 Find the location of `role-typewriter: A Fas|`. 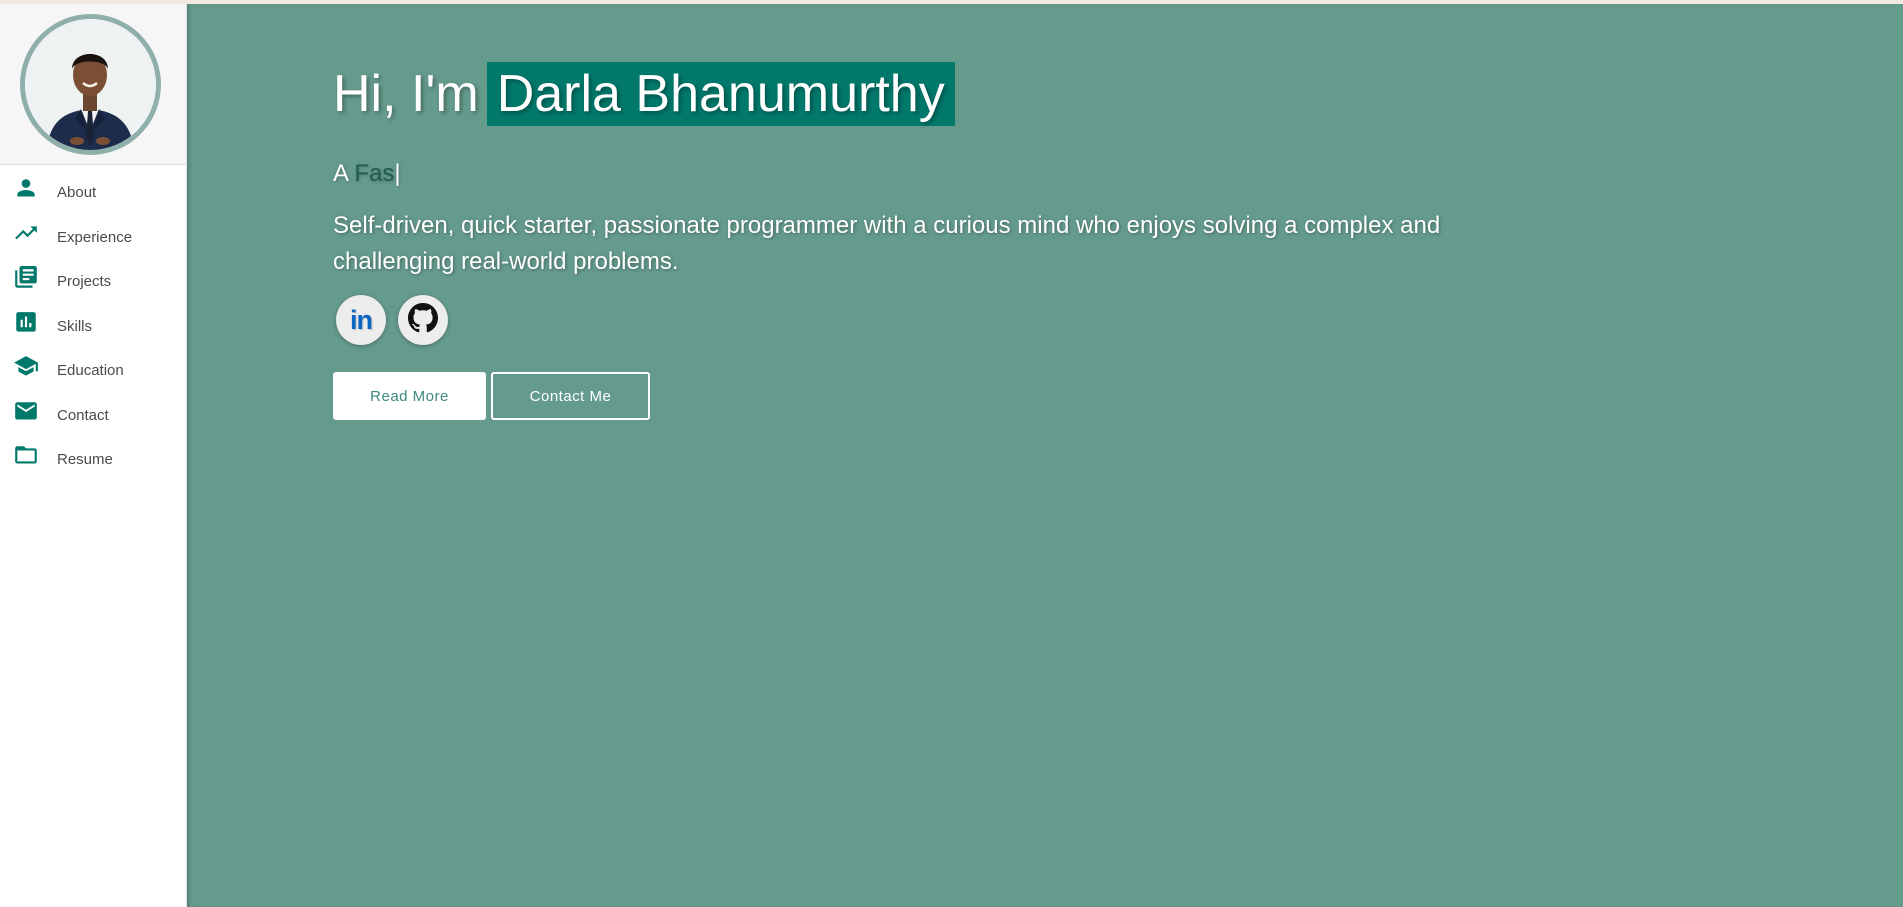

role-typewriter: A Fas| is located at coordinates (367, 174).